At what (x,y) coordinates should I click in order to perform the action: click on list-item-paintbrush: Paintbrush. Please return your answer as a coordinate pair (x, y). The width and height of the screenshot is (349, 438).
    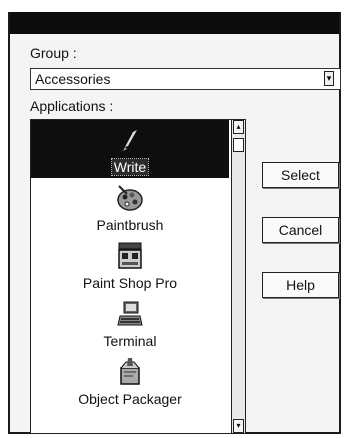
    Looking at the image, I should click on (130, 207).